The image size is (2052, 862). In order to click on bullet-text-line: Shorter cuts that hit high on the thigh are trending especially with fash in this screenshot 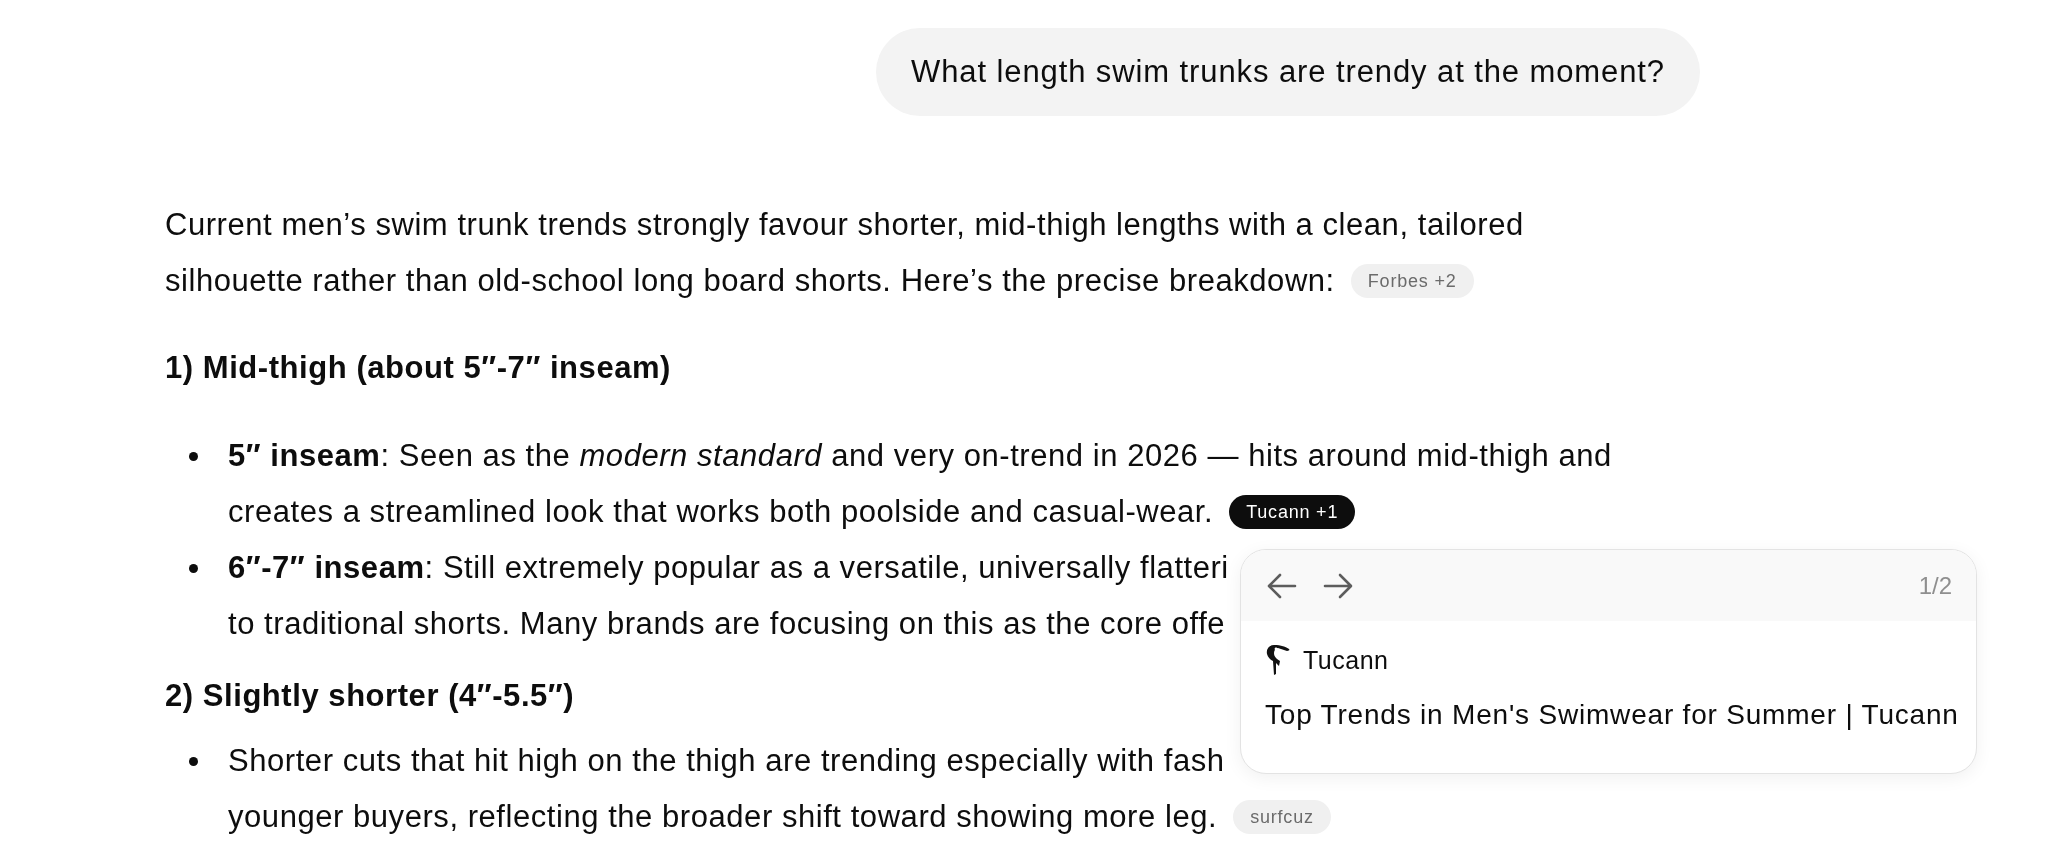, I will do `click(726, 761)`.